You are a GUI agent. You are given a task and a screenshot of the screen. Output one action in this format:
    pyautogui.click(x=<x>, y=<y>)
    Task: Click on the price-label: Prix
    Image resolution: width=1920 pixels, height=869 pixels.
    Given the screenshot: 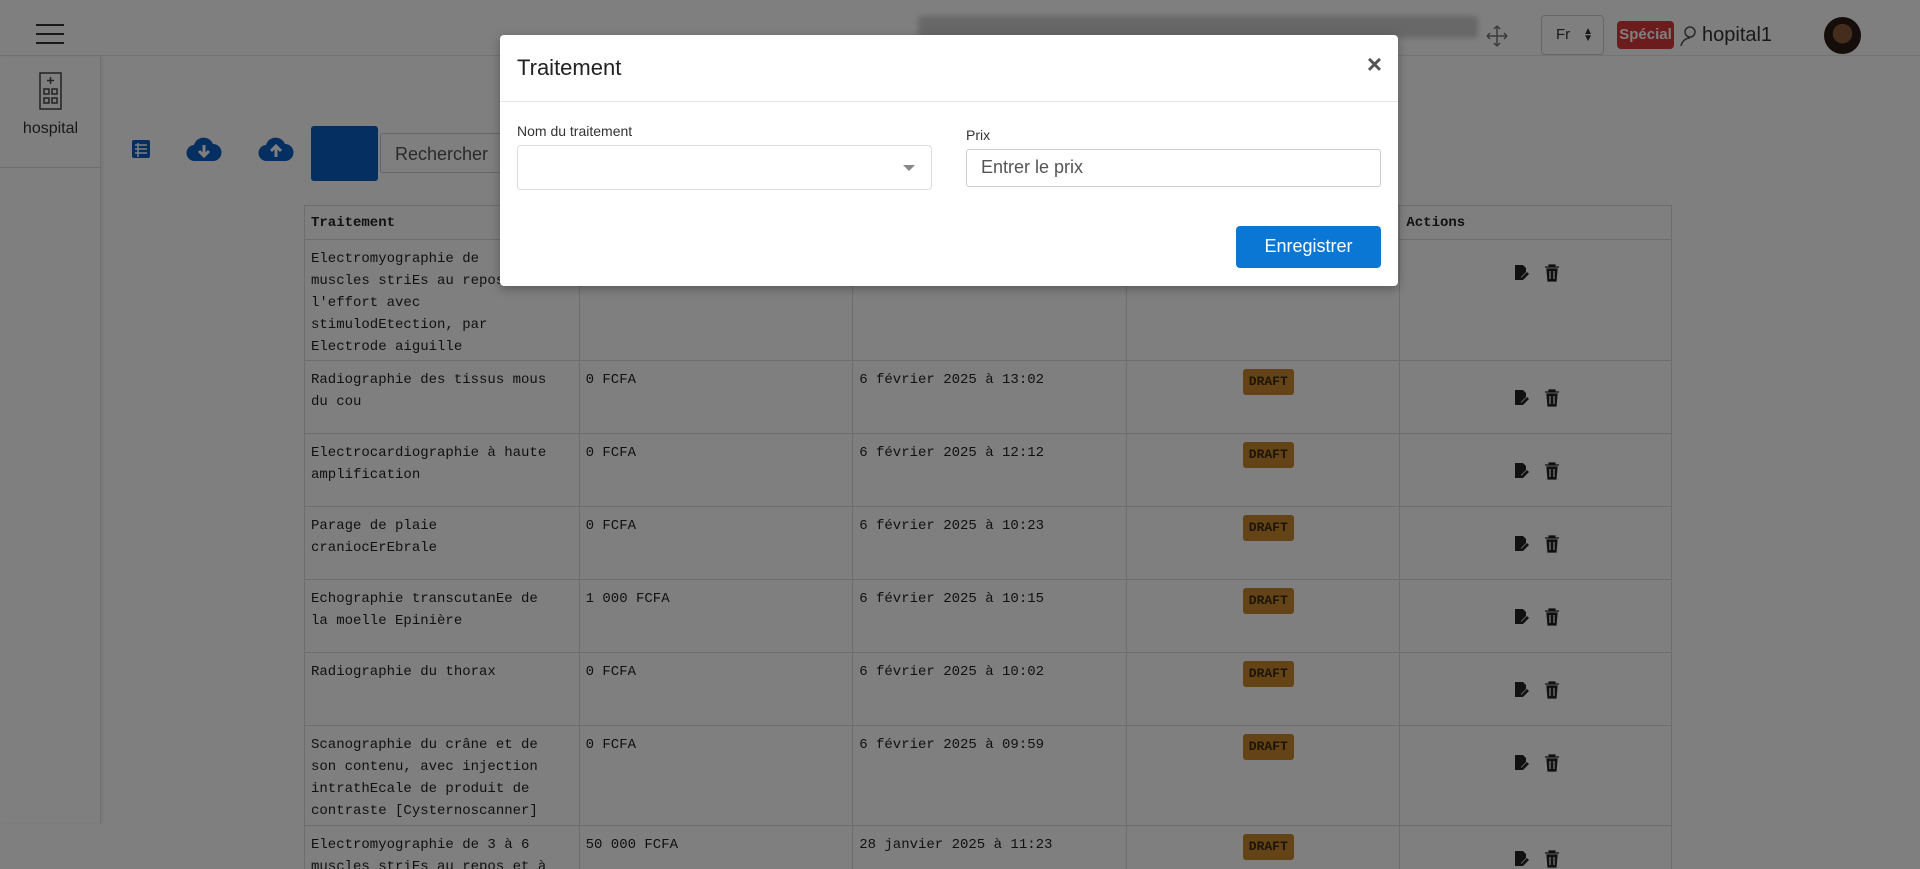 What is the action you would take?
    pyautogui.click(x=978, y=135)
    